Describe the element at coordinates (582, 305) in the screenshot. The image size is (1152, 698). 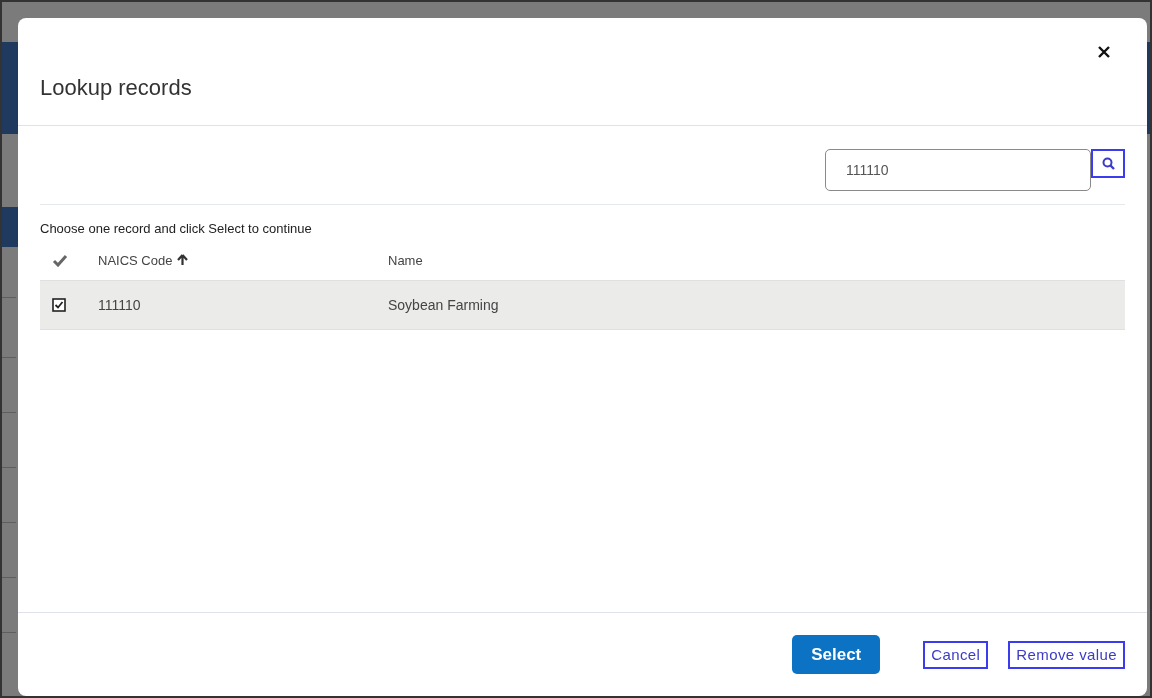
I see `table-row: 111110 Soybean Farming` at that location.